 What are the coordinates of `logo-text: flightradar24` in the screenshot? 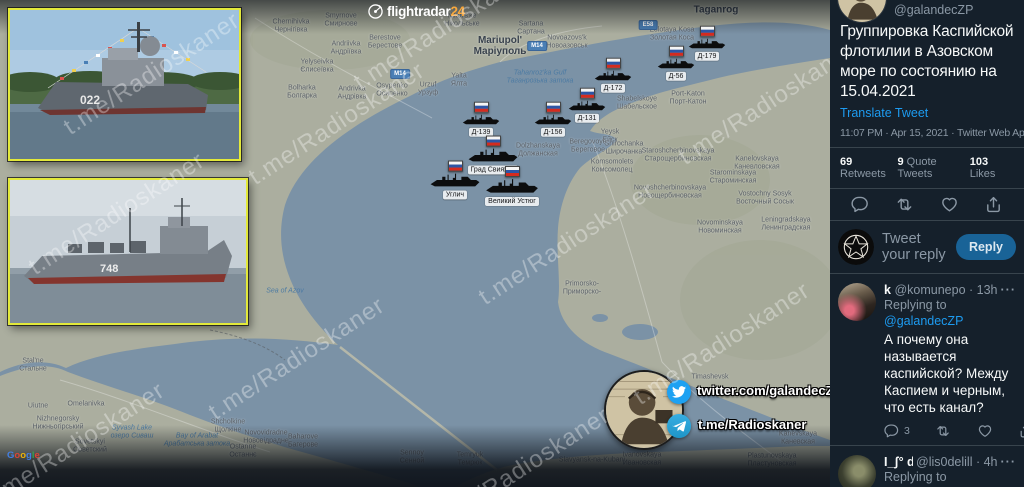 It's located at (426, 11).